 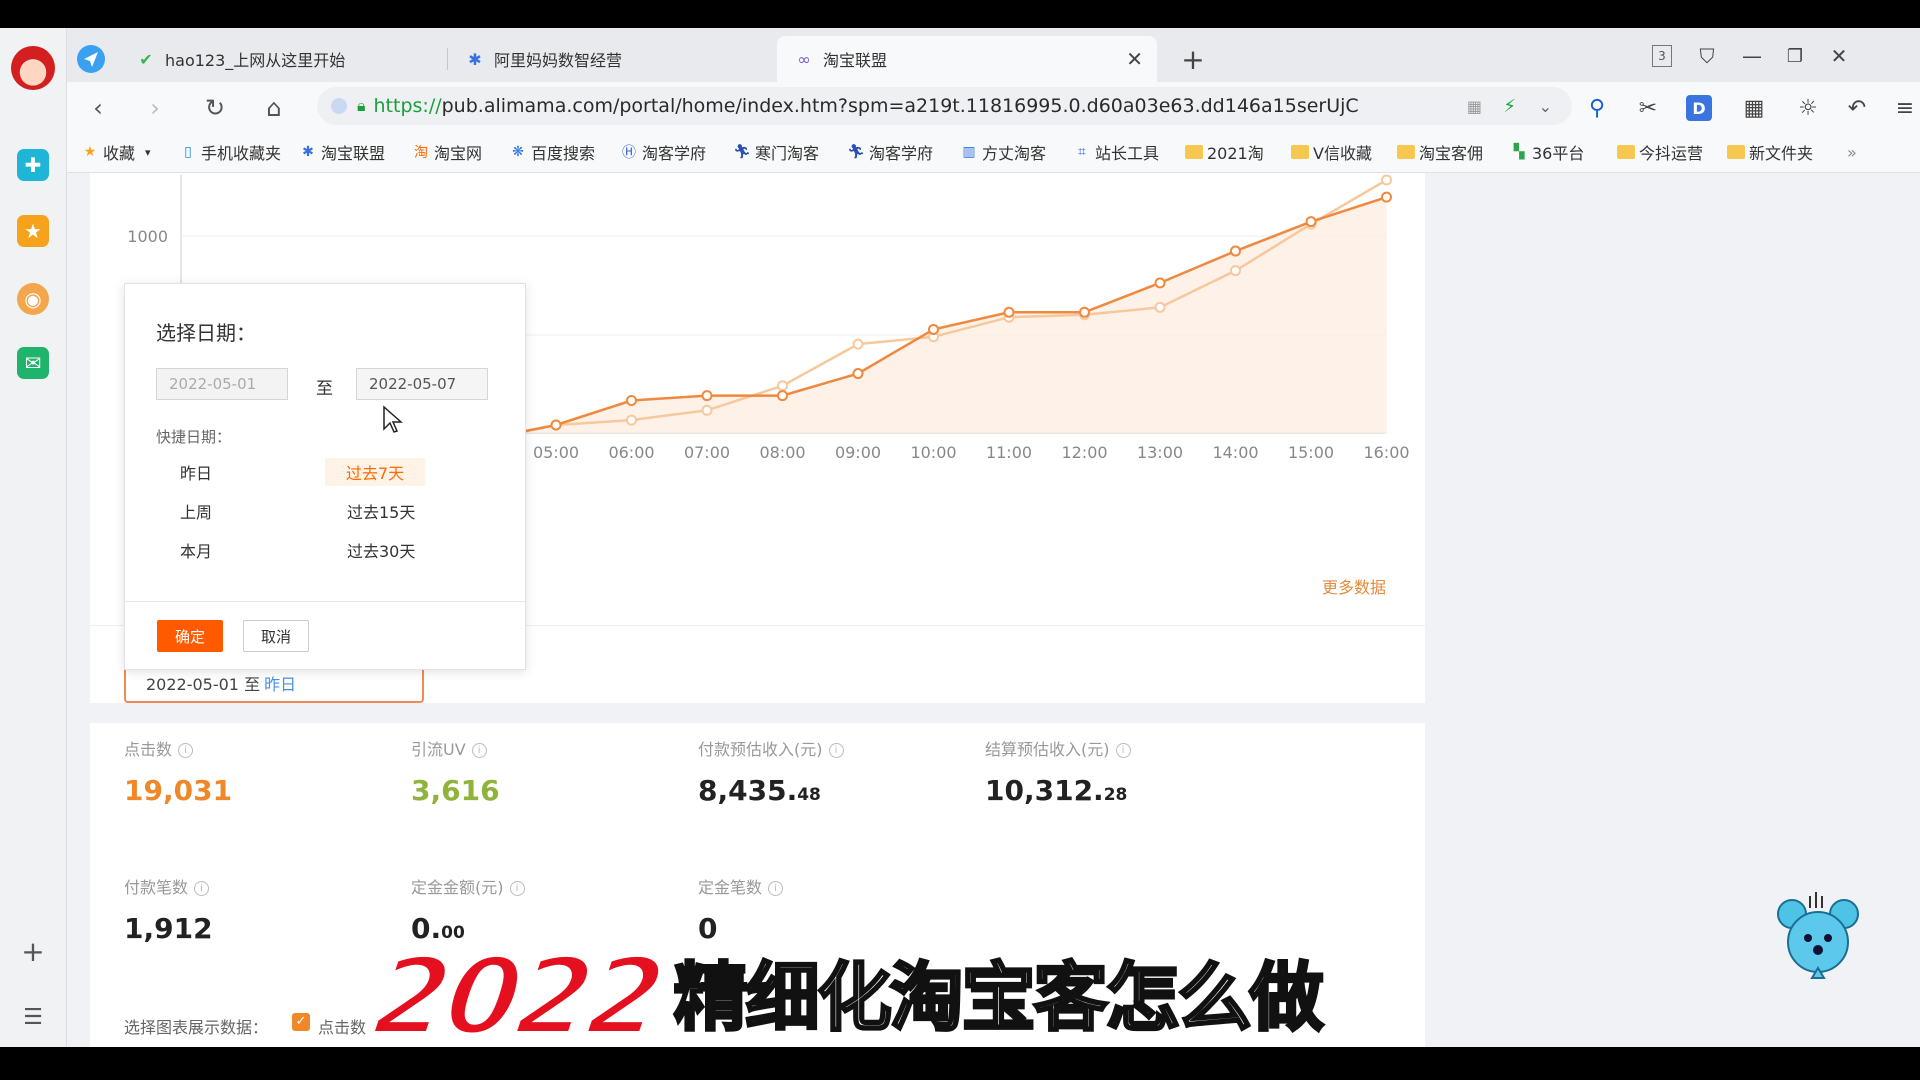 I want to click on metric-number: 19,031, so click(x=178, y=790).